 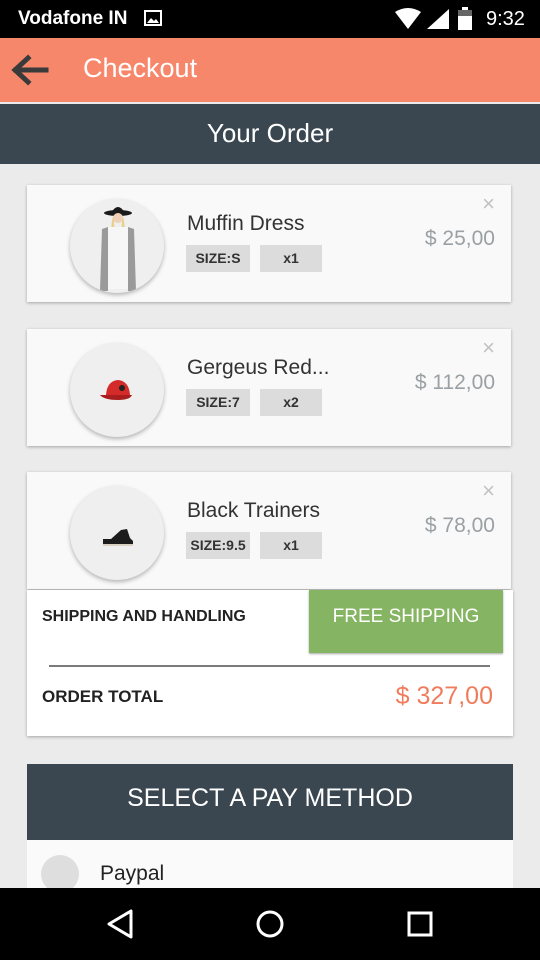 What do you see at coordinates (269, 530) in the screenshot?
I see `order-item-card: Black Trainers SIZE:9.5 x1 $ 78,00 ×` at bounding box center [269, 530].